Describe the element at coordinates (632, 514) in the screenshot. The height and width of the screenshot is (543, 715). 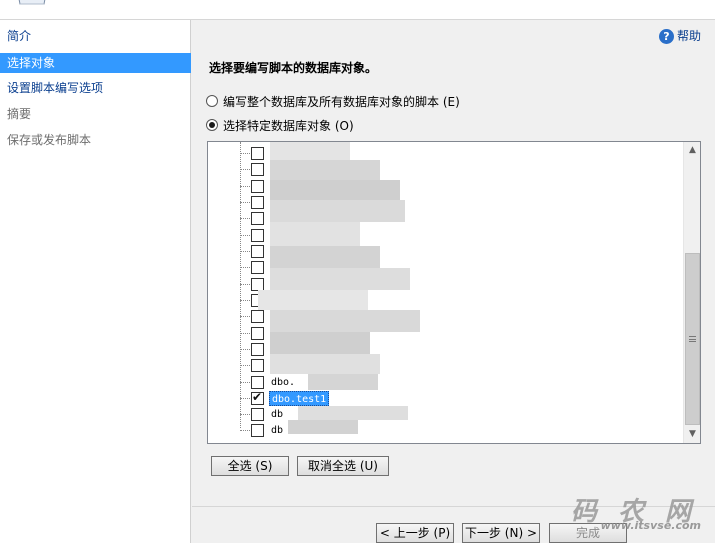
I see `watermark-logo: 码 农 网 www.itsvse.com` at that location.